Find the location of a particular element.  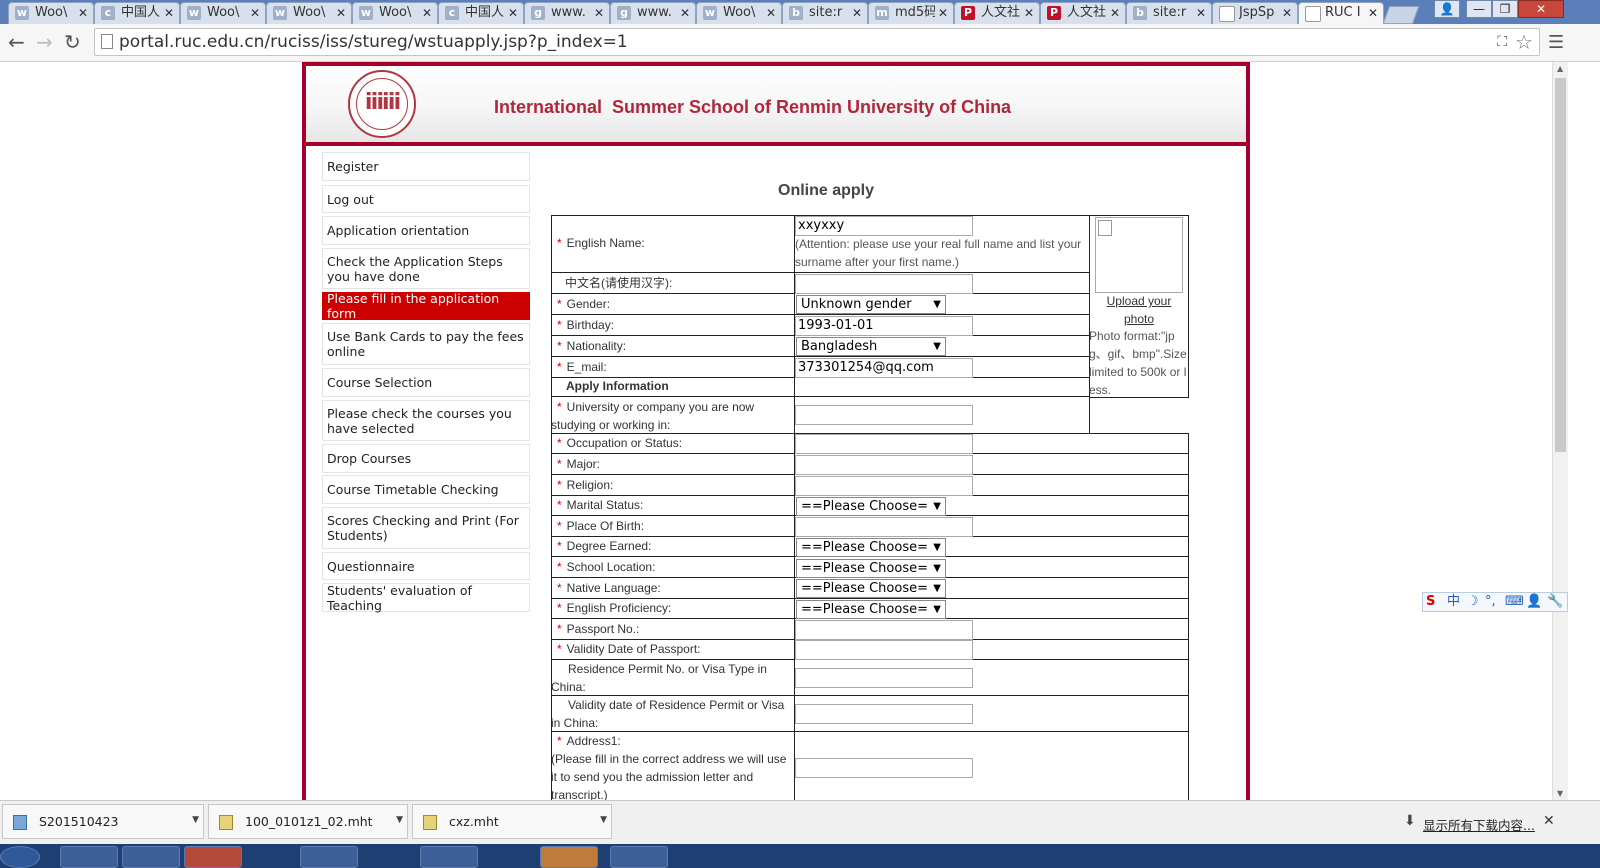

browser-tab: d JspSp ✕ is located at coordinates (1255, 13).